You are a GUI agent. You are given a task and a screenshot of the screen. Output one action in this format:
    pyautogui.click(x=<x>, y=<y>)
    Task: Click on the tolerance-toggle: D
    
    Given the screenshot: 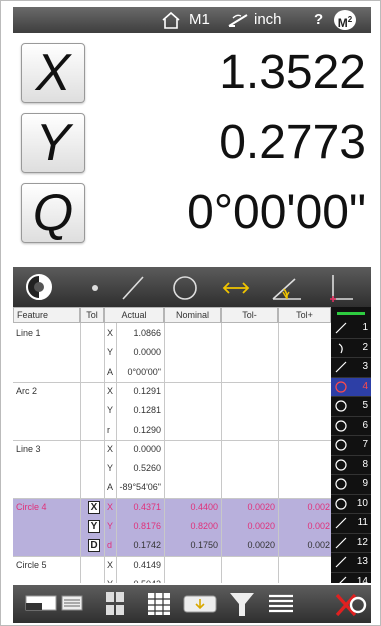 What is the action you would take?
    pyautogui.click(x=94, y=546)
    